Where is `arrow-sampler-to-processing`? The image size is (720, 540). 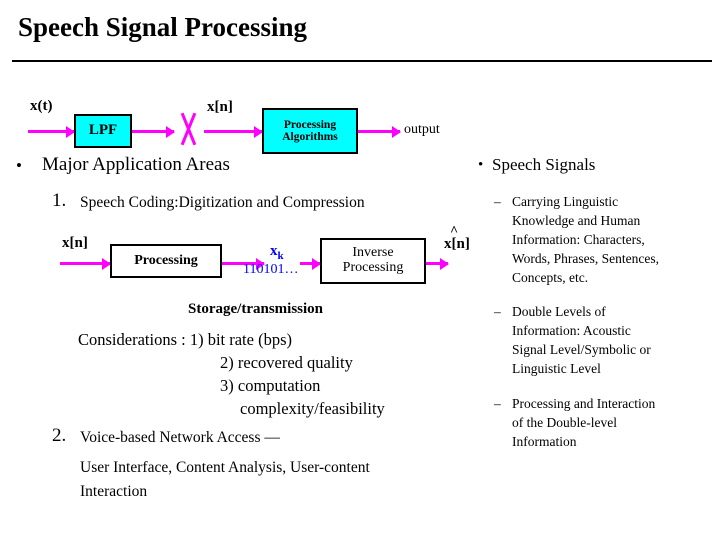 arrow-sampler-to-processing is located at coordinates (233, 131).